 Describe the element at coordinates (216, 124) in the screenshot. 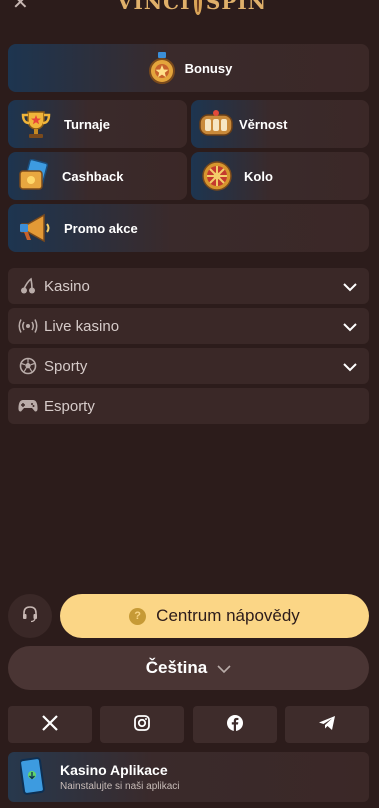

I see `loyalty-slot-icon` at that location.